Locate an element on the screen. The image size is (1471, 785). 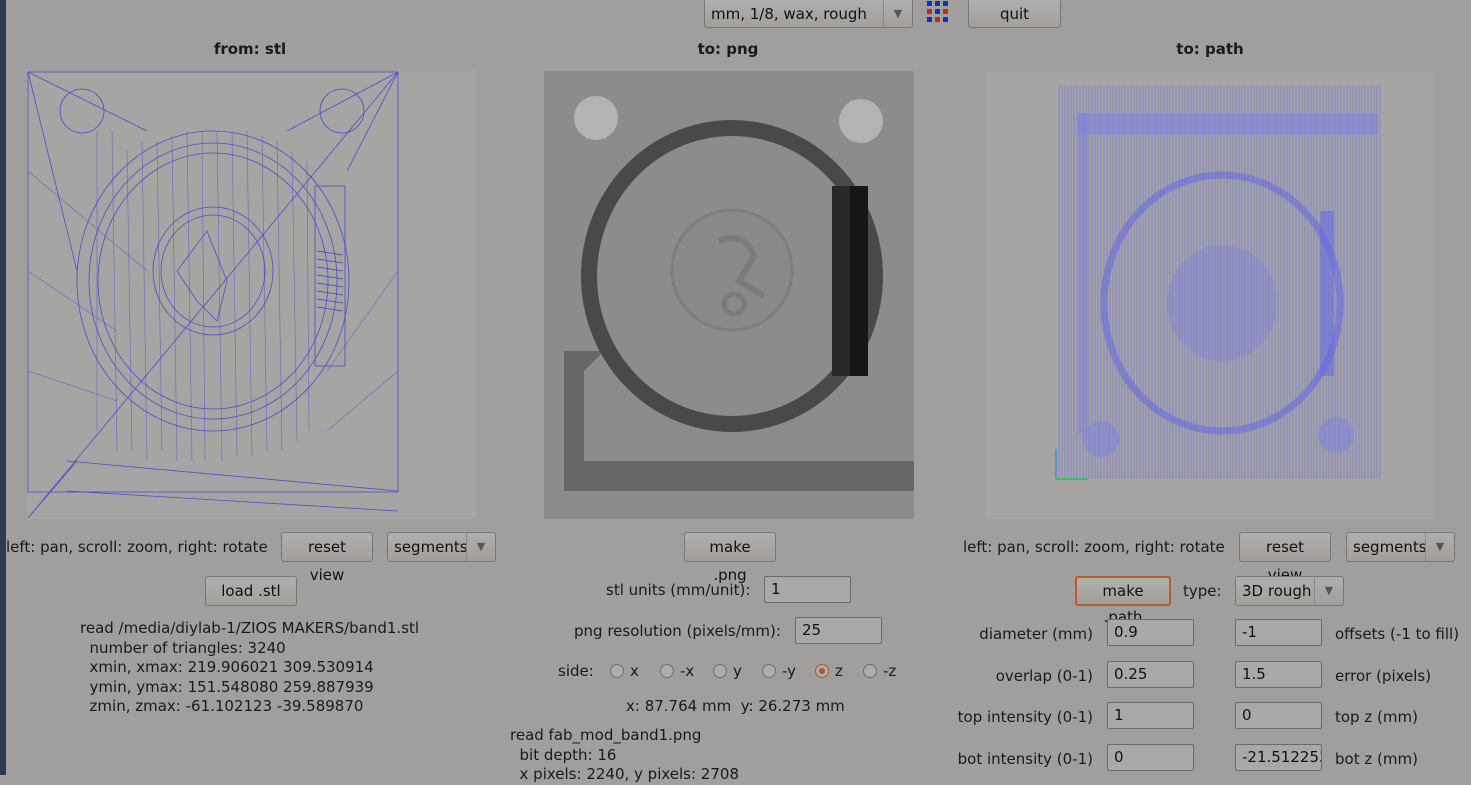
stl-display-select: segments ▼ is located at coordinates (441, 547).